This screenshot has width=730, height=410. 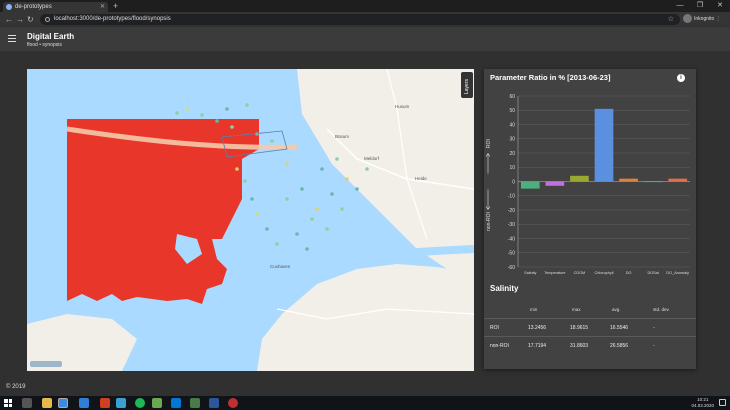 I want to click on menu-icon, so click(x=12, y=38).